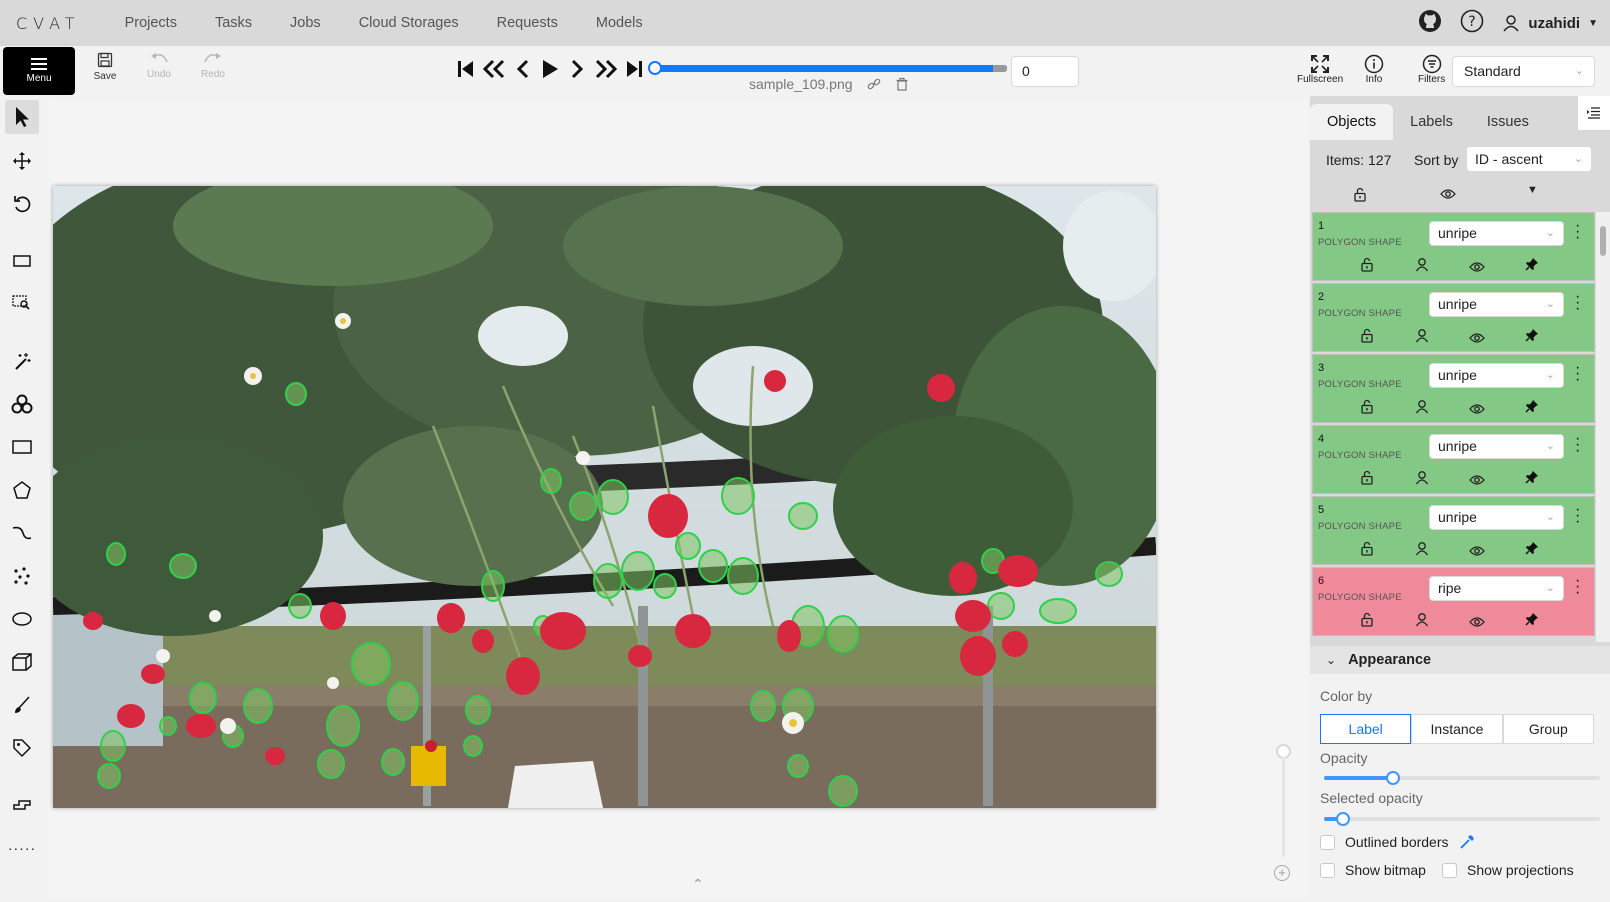 Image resolution: width=1610 pixels, height=902 pixels. I want to click on sort-select: ID - ascent ⌄, so click(1529, 159).